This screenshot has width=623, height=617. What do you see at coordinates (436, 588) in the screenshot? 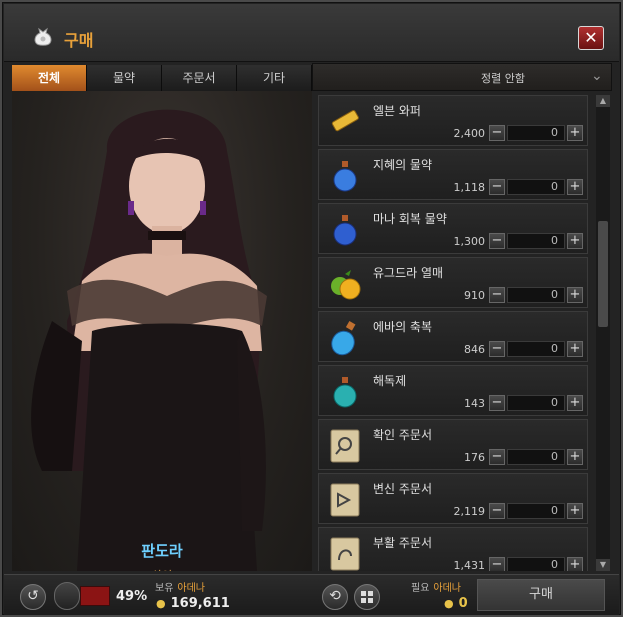
I see `needed-adena-label: 필요 아데나` at bounding box center [436, 588].